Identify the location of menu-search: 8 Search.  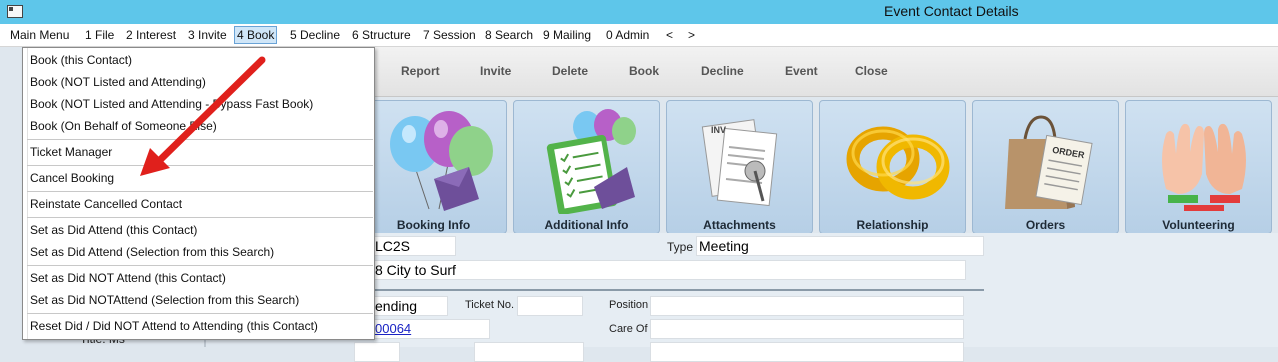
(509, 36).